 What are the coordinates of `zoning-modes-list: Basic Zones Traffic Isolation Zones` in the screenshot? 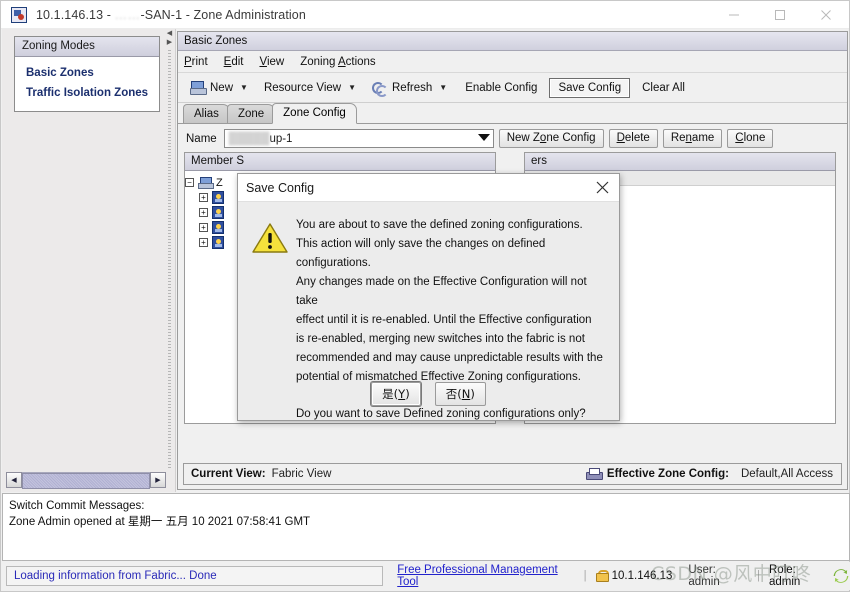 It's located at (87, 84).